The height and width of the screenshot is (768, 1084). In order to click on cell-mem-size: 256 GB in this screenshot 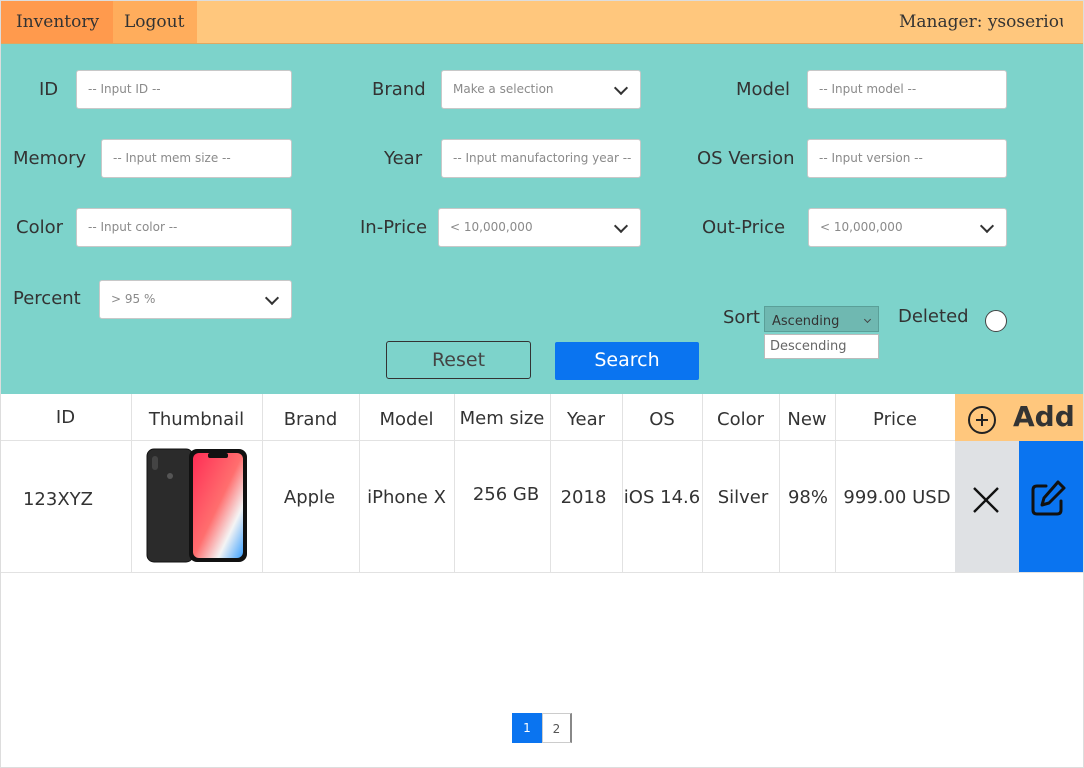, I will do `click(506, 494)`.